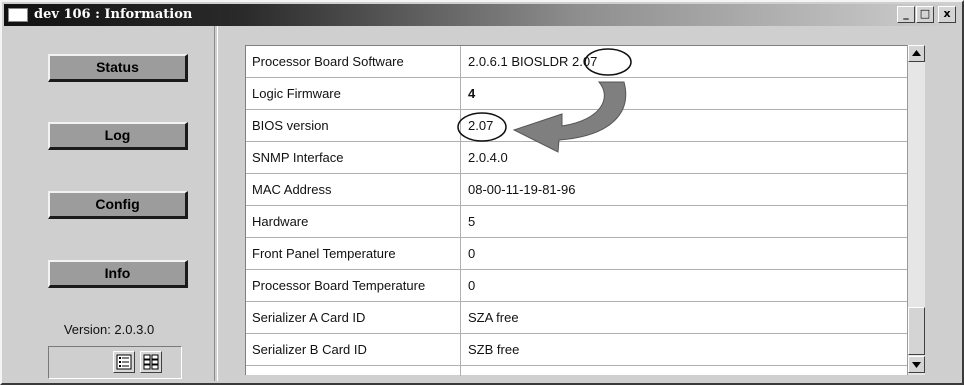 The width and height of the screenshot is (964, 385). I want to click on table-row: Serializer B Card ID SZB free, so click(577, 350).